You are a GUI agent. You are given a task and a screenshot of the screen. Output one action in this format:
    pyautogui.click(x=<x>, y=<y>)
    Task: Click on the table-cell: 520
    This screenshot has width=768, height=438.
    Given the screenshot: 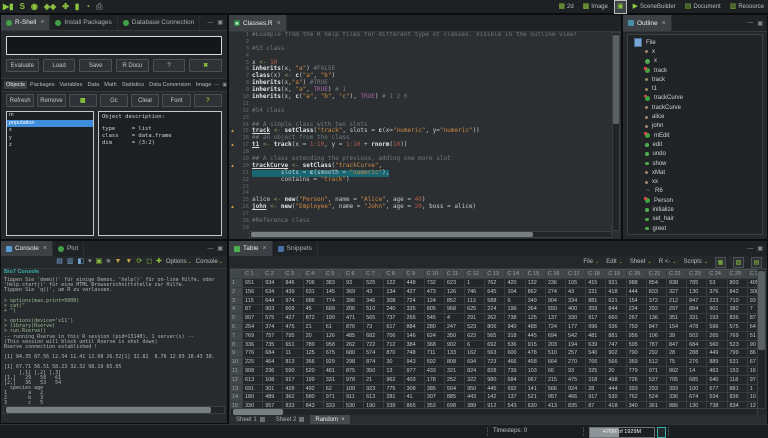 What is the action you would take?
    pyautogui.click(x=313, y=371)
    